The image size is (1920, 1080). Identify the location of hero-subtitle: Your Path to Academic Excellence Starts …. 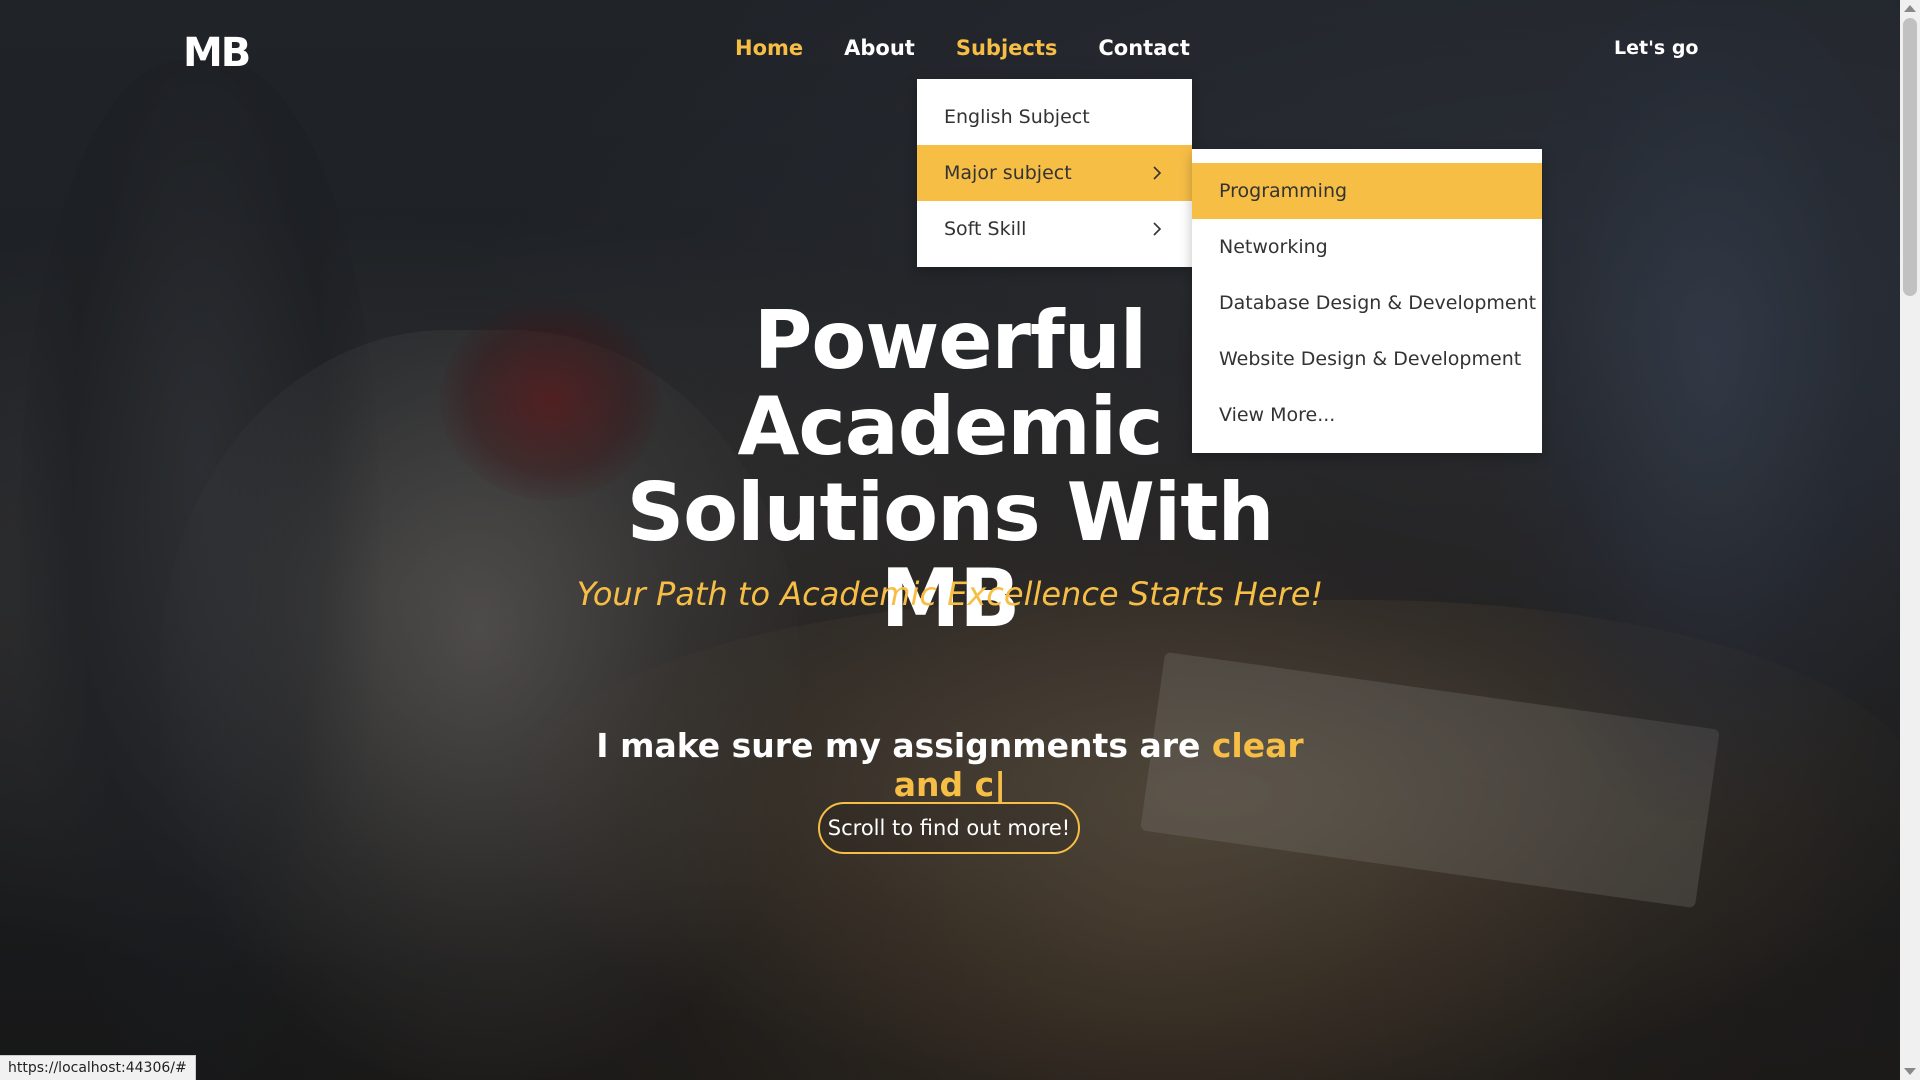
(950, 594).